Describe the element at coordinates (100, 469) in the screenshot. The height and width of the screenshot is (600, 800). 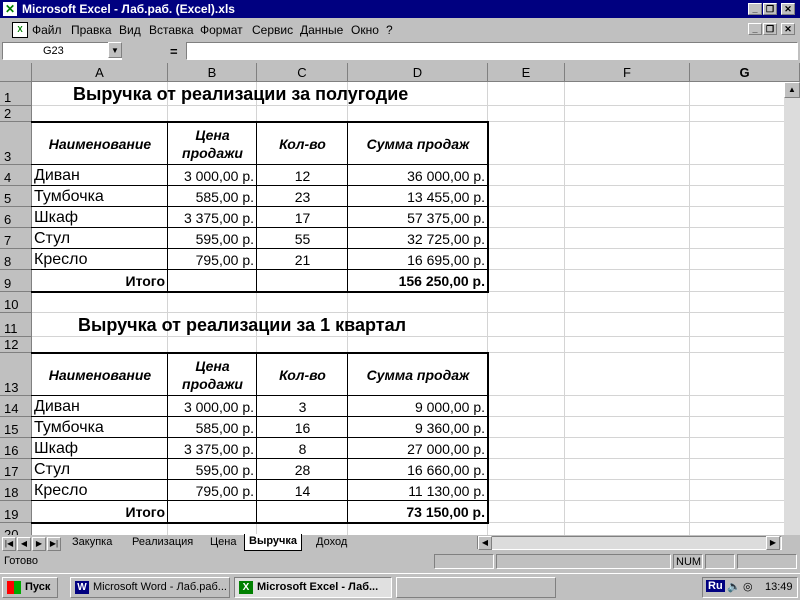
I see `table2-cell: Стул` at that location.